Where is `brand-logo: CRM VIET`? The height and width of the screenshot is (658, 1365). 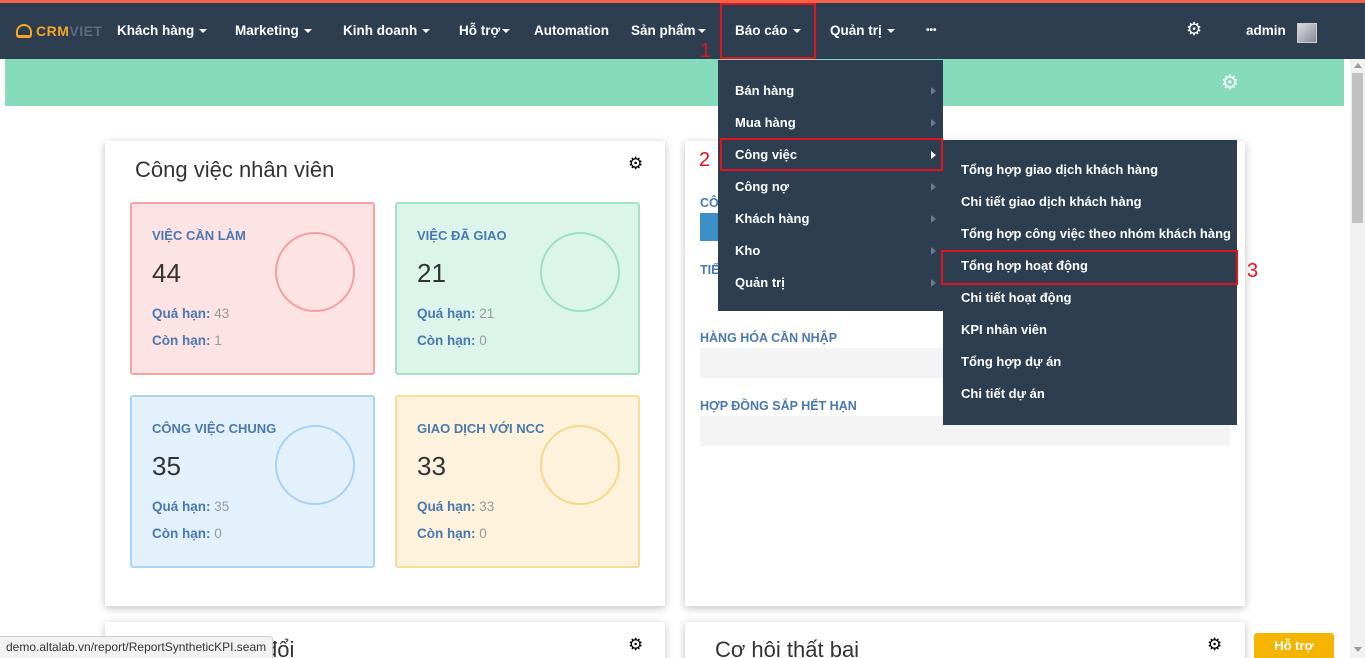
brand-logo: CRM VIET is located at coordinates (59, 31).